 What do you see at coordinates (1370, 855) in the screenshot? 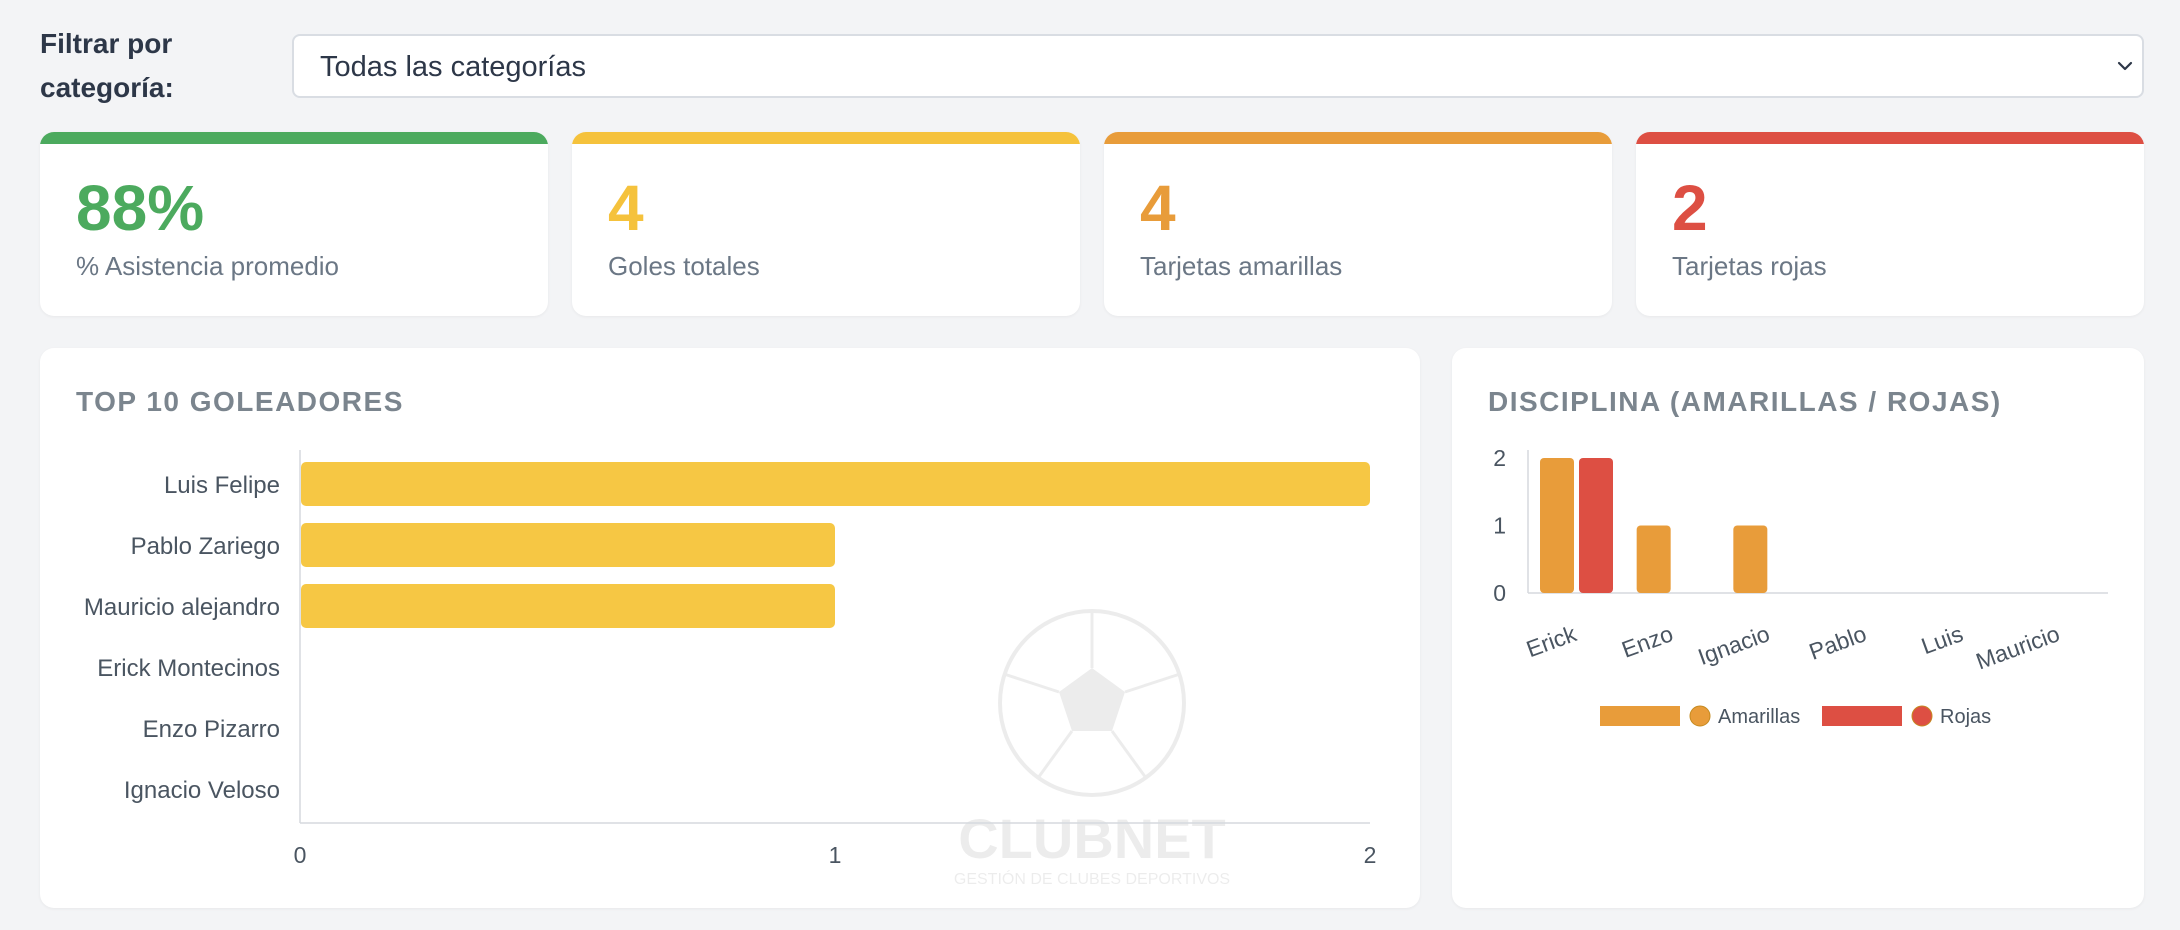
I see `x-tick-label: 2` at bounding box center [1370, 855].